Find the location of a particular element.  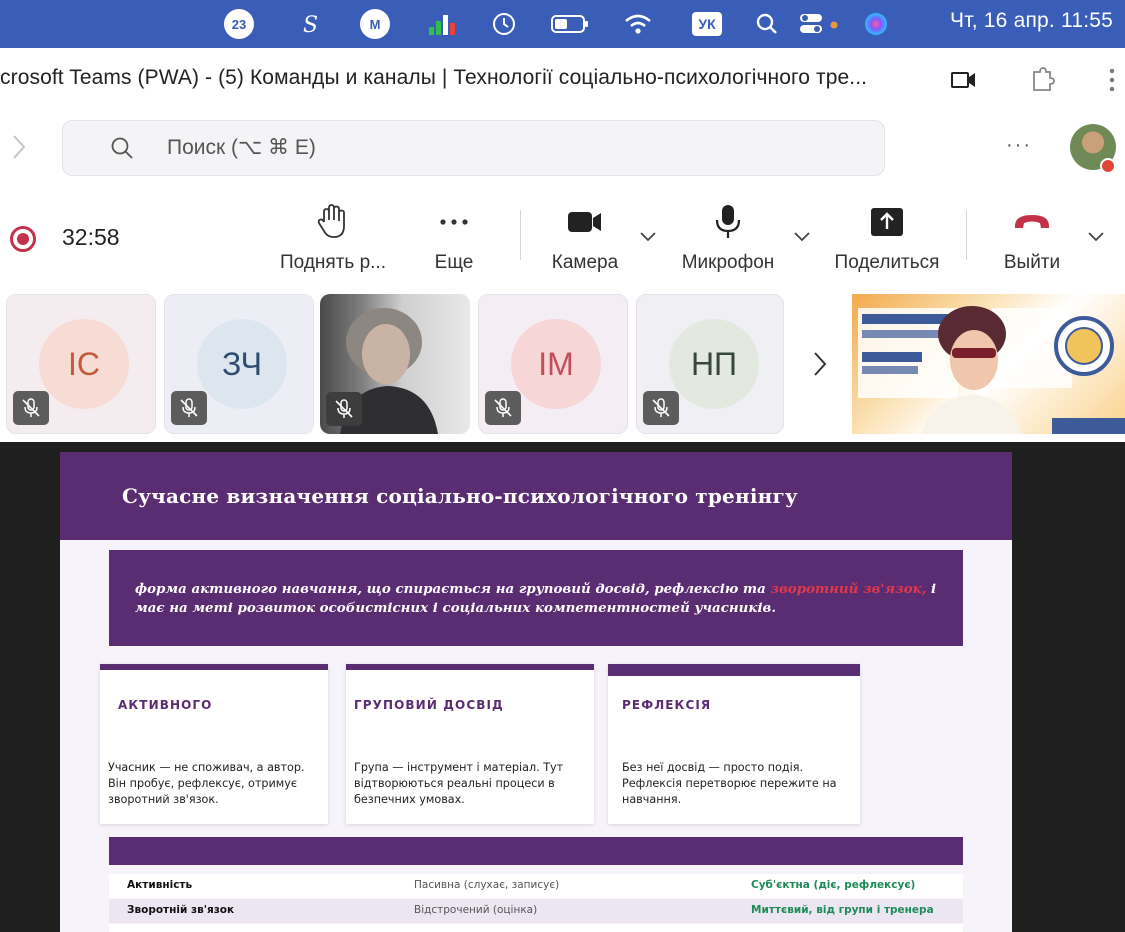

meeting-timer: 32:58 is located at coordinates (91, 237).